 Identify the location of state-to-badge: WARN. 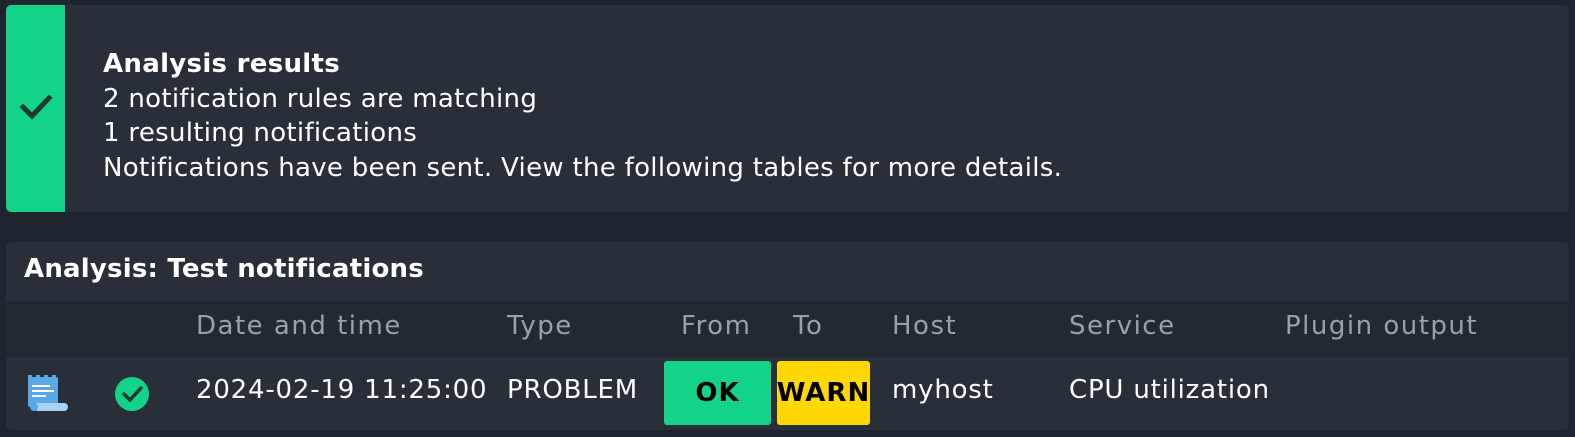
(823, 393).